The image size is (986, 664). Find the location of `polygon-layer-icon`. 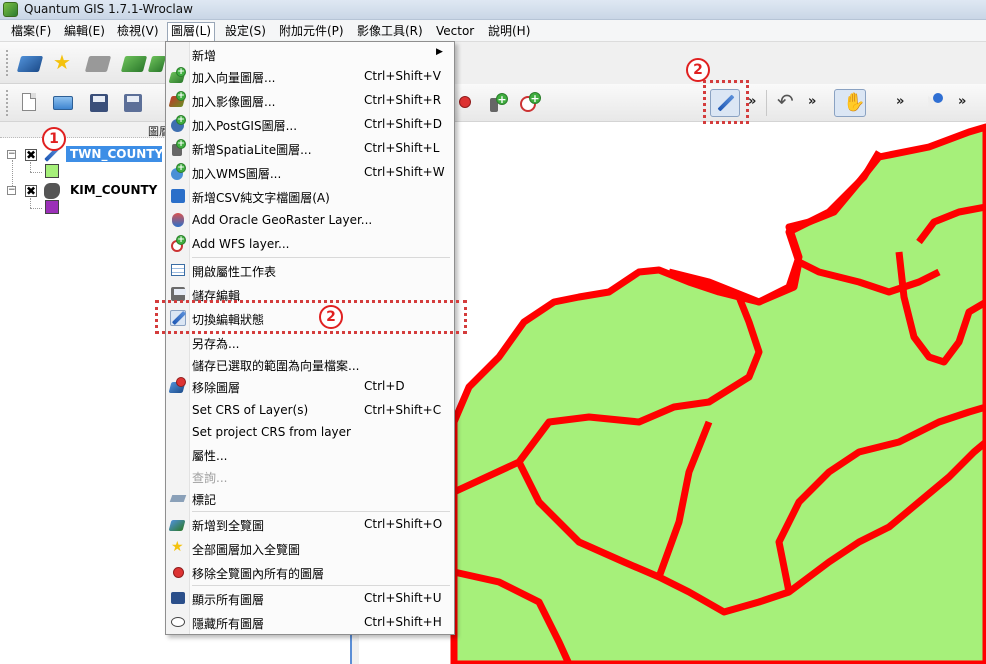

polygon-layer-icon is located at coordinates (52, 191).